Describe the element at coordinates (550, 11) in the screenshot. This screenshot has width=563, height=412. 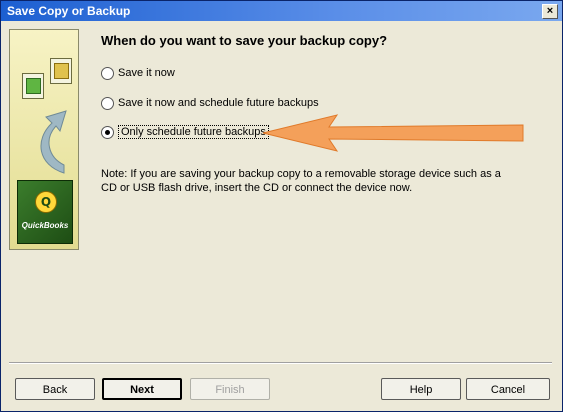
I see `close-button: ×` at that location.